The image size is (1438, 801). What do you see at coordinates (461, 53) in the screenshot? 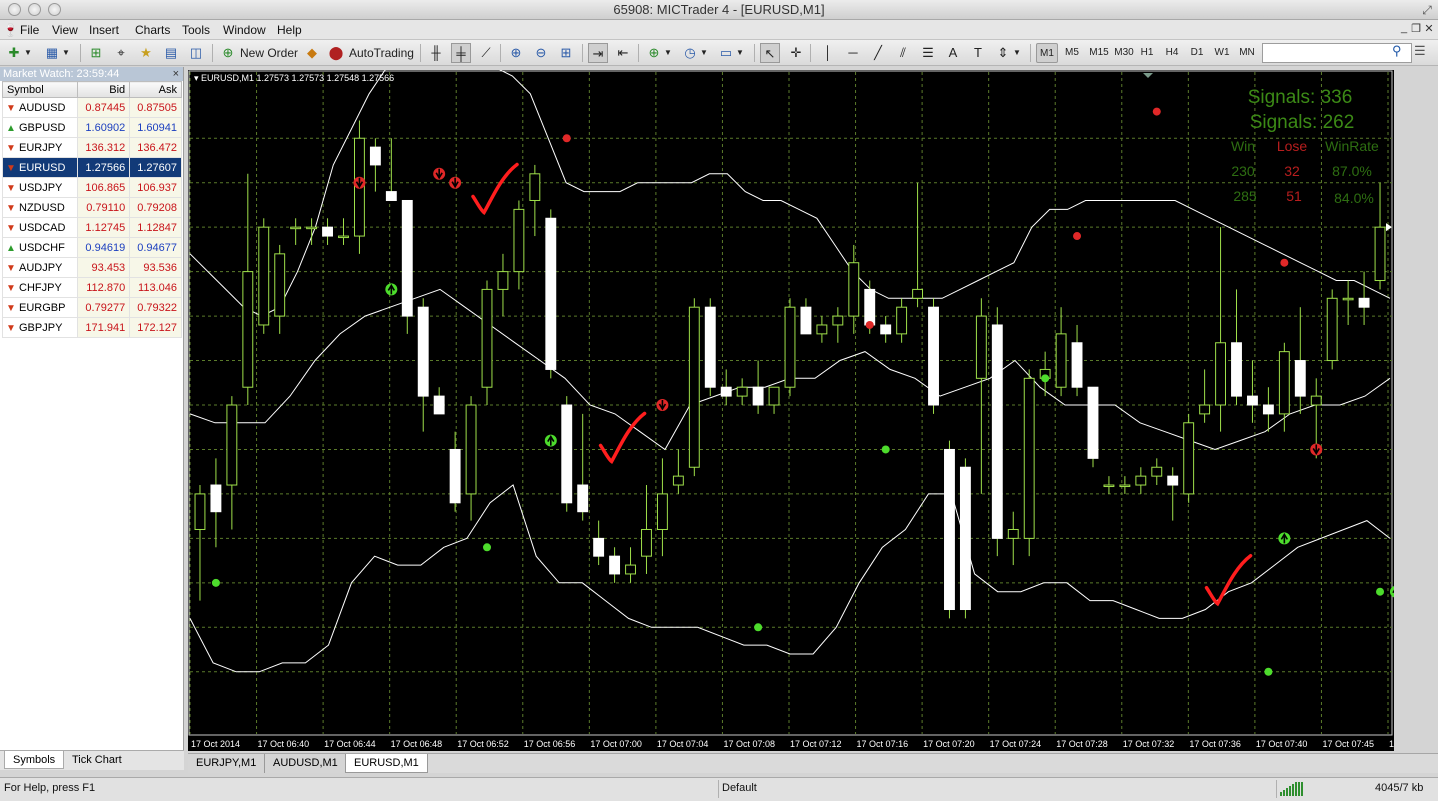
I see `candlestick-chart-icon: ╪` at bounding box center [461, 53].